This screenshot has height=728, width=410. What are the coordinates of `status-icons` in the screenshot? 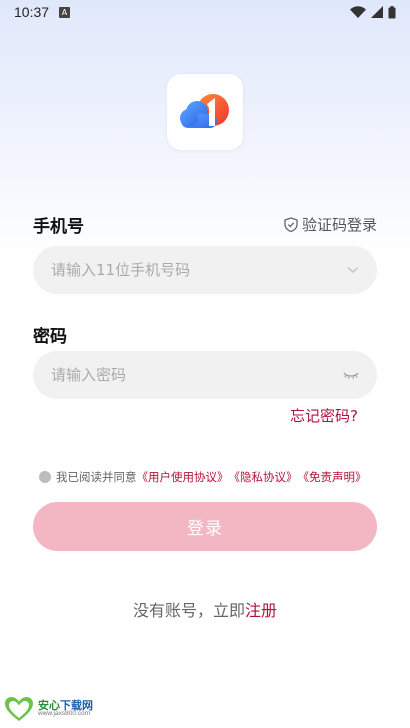 It's located at (373, 12).